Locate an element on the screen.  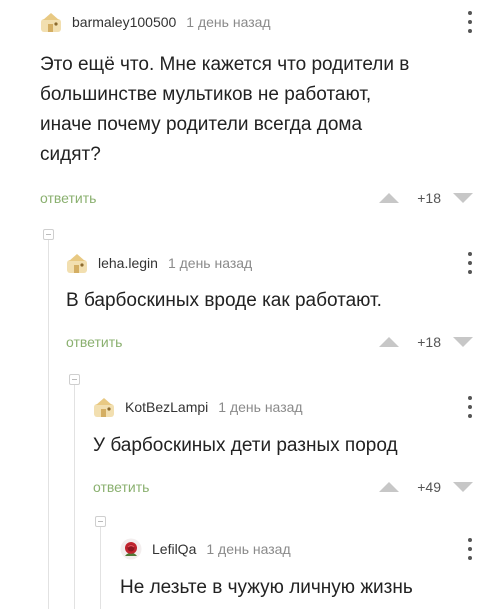
comment-text-line: Это ещё что. Мне кажется что родители в is located at coordinates (225, 64).